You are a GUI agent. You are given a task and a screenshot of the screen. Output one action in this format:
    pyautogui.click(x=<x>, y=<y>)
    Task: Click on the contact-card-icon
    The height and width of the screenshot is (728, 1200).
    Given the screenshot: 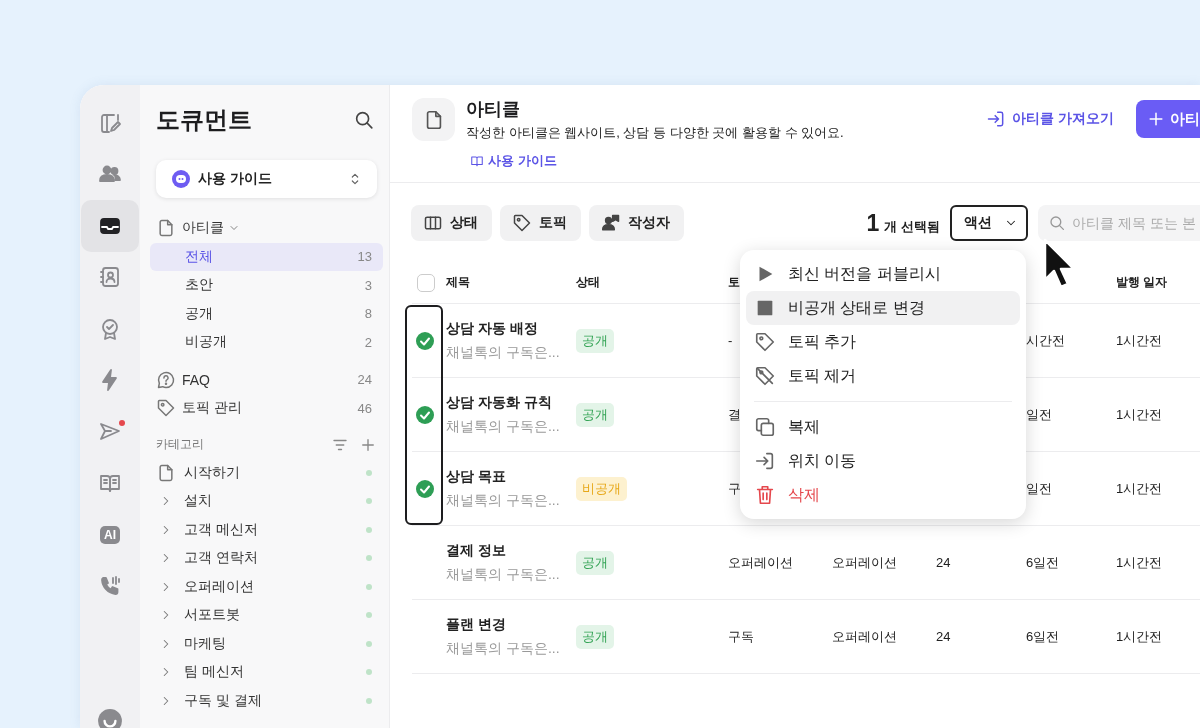 What is the action you would take?
    pyautogui.click(x=110, y=277)
    